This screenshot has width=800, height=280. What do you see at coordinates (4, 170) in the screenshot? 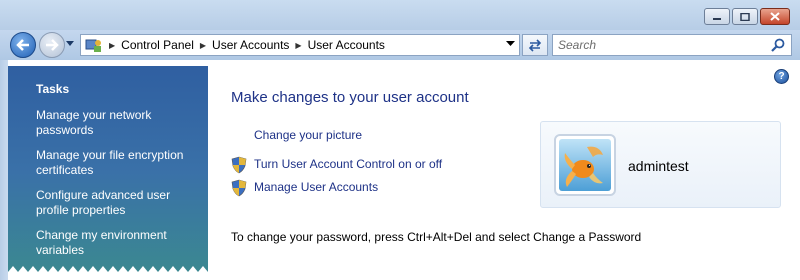
I see `window-frame-left` at bounding box center [4, 170].